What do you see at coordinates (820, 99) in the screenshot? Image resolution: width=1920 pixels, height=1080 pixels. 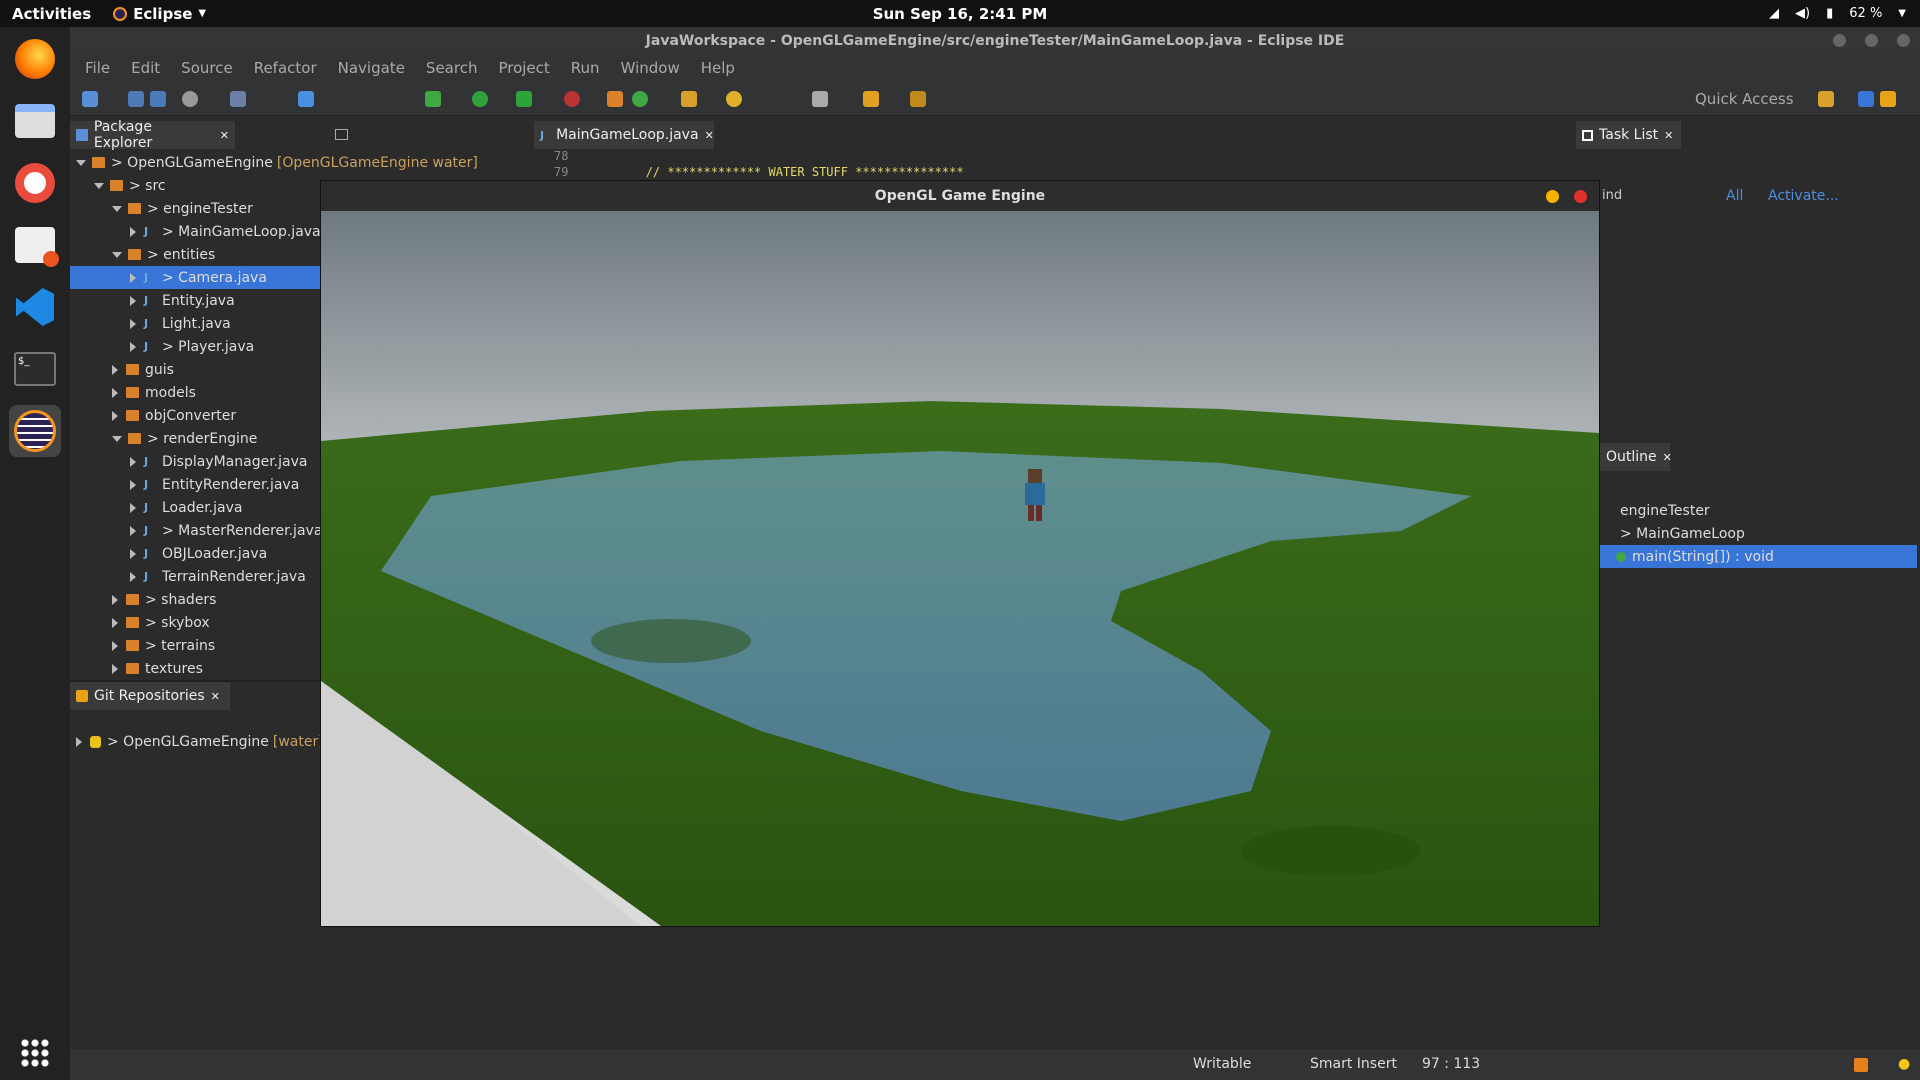 I see `annotation-icon` at bounding box center [820, 99].